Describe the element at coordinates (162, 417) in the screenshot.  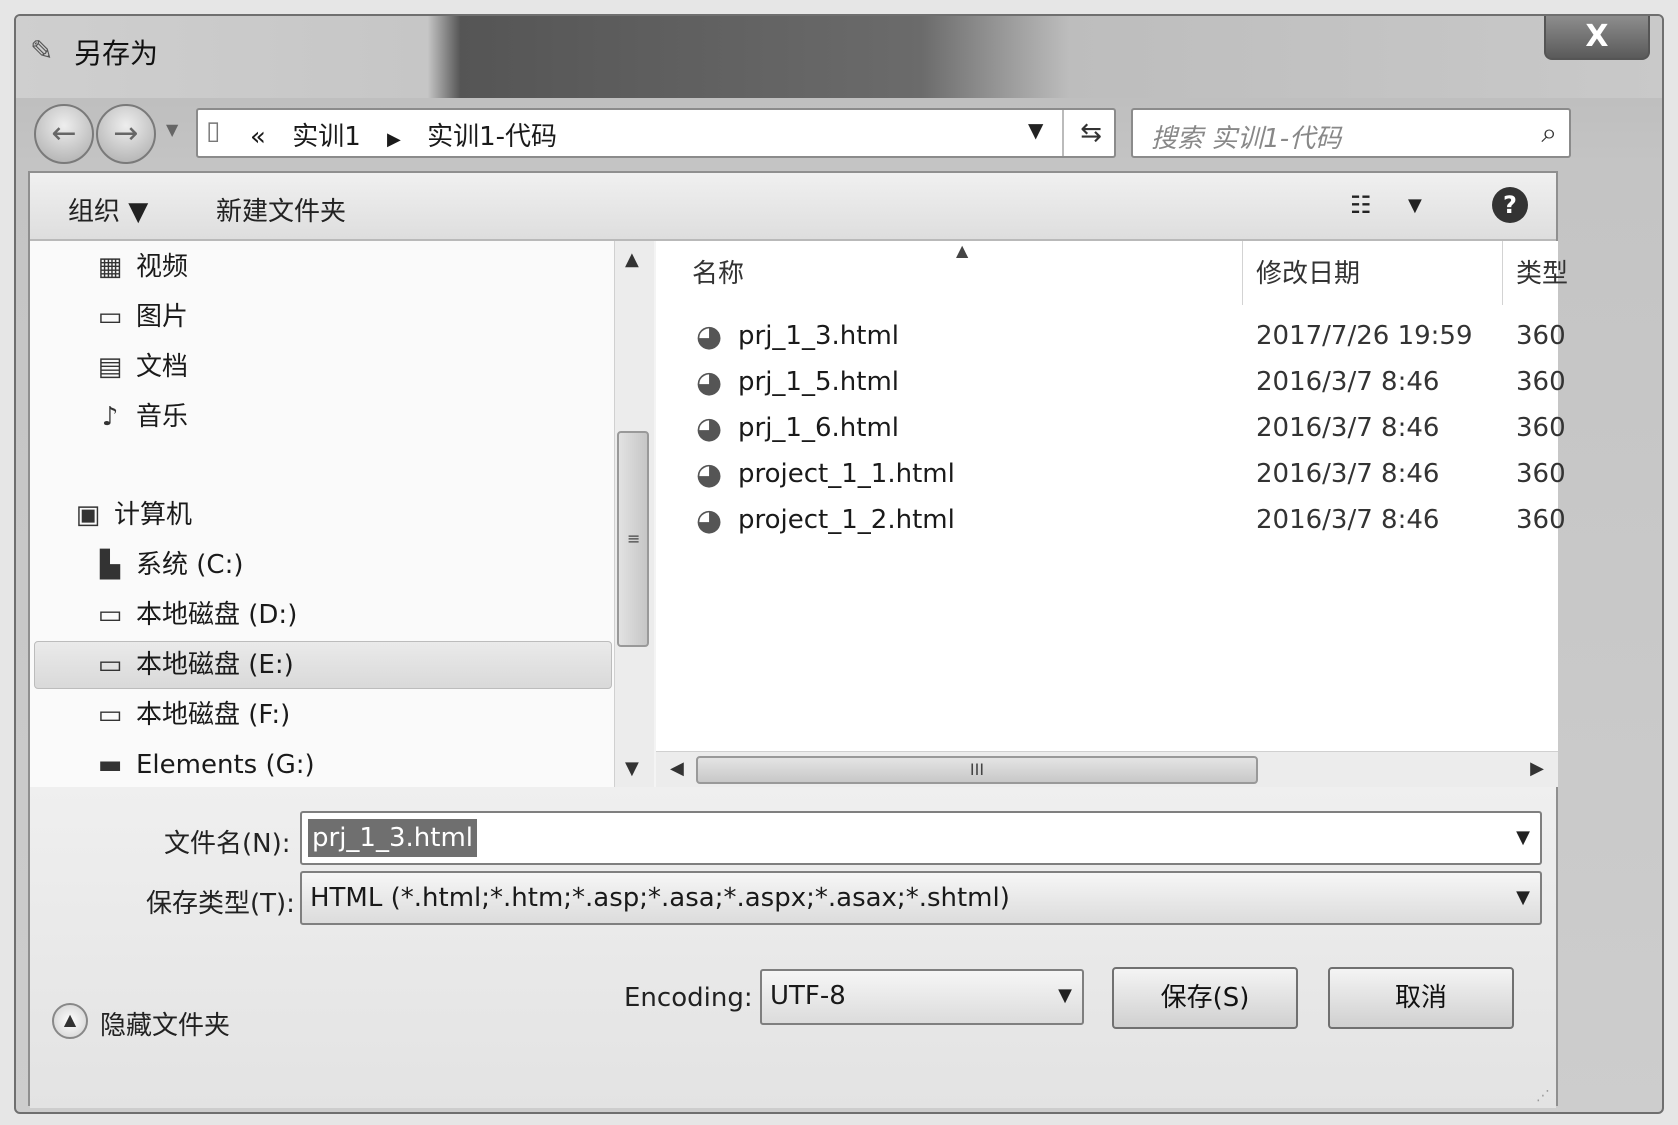
I see `sidebar-item-label: 音乐` at that location.